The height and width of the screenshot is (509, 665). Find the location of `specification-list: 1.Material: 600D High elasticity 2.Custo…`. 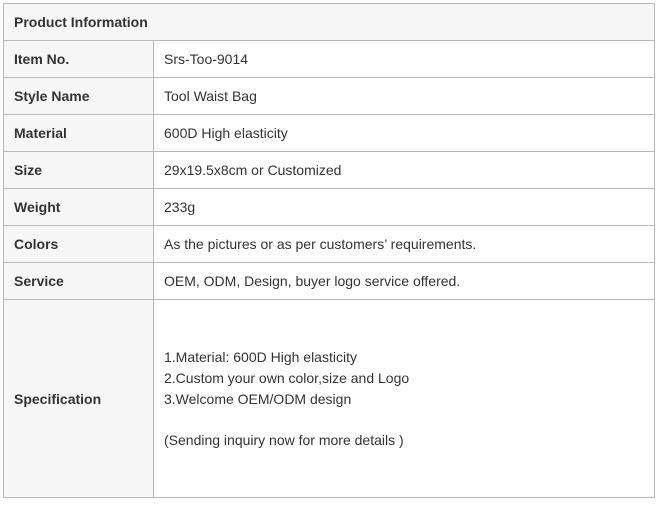

specification-list: 1.Material: 600D High elasticity 2.Custo… is located at coordinates (409, 378).